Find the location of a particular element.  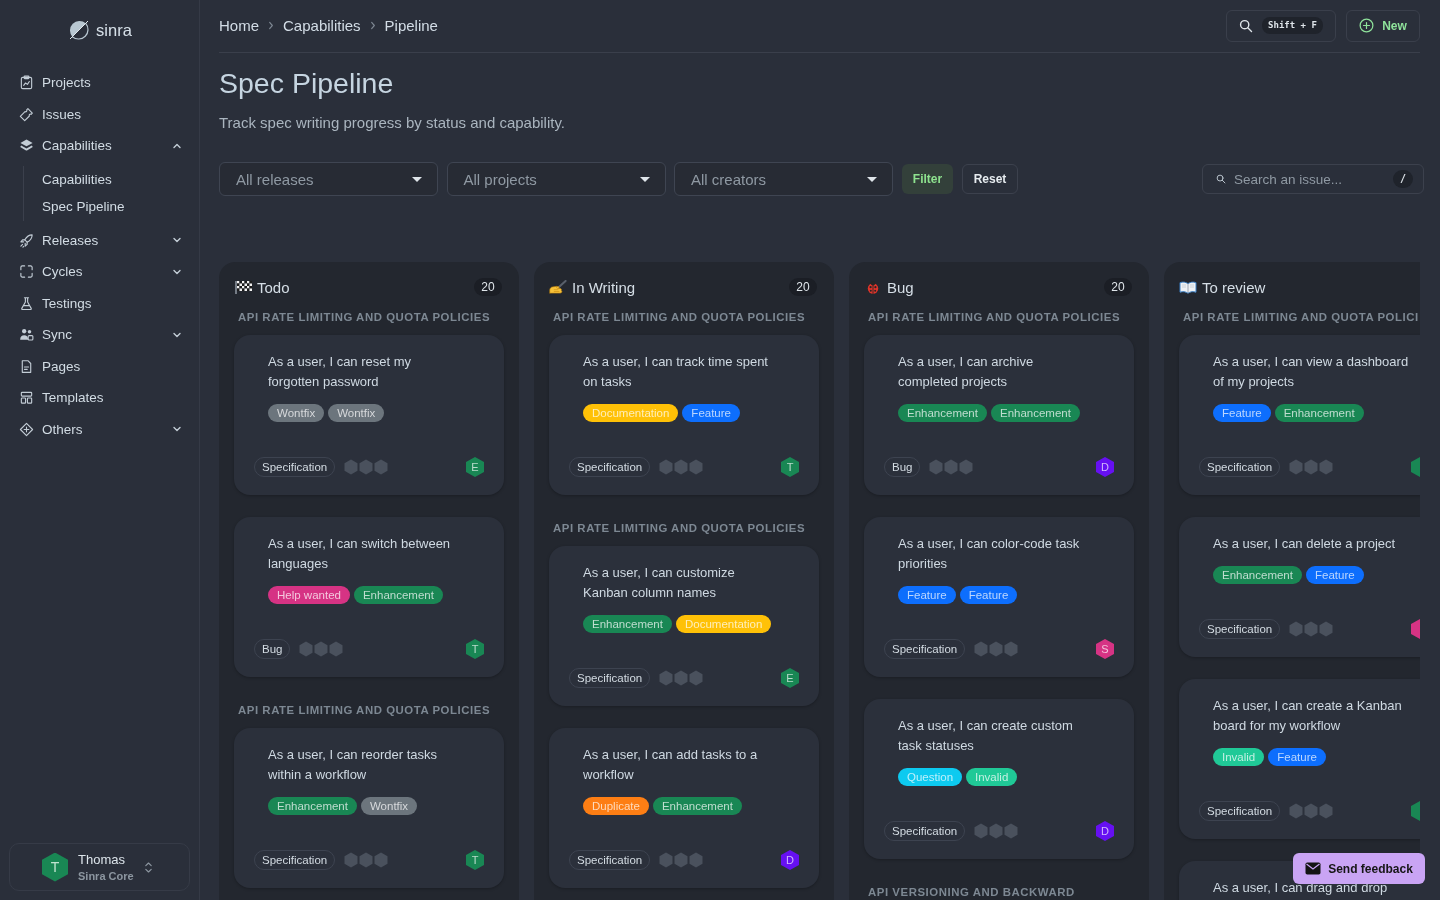

ladybug-icon is located at coordinates (873, 287).